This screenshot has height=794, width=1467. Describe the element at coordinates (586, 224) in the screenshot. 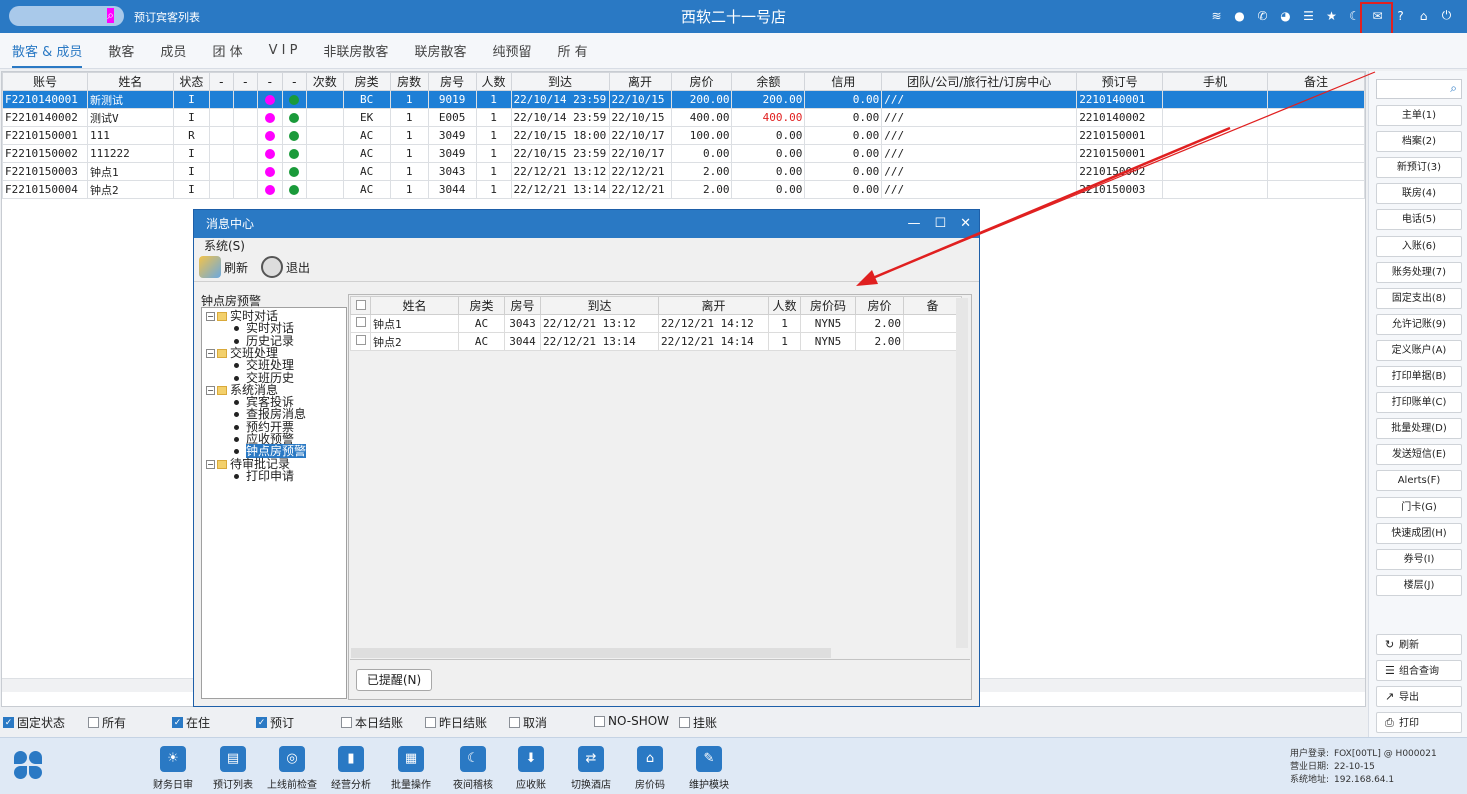

I see `dialog-title-bar: 消息中心 — ☐ ✕` at that location.